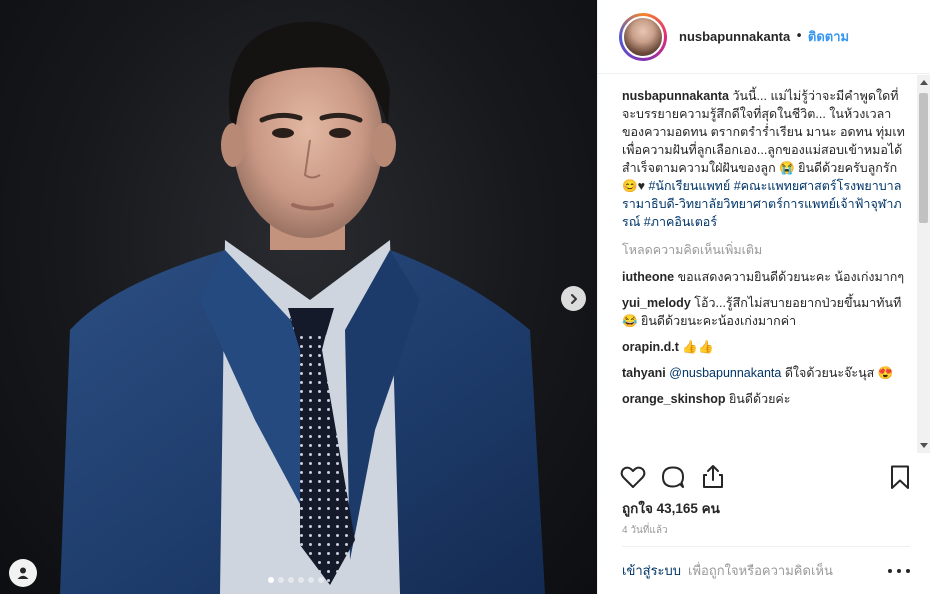  I want to click on avatar, so click(643, 36).